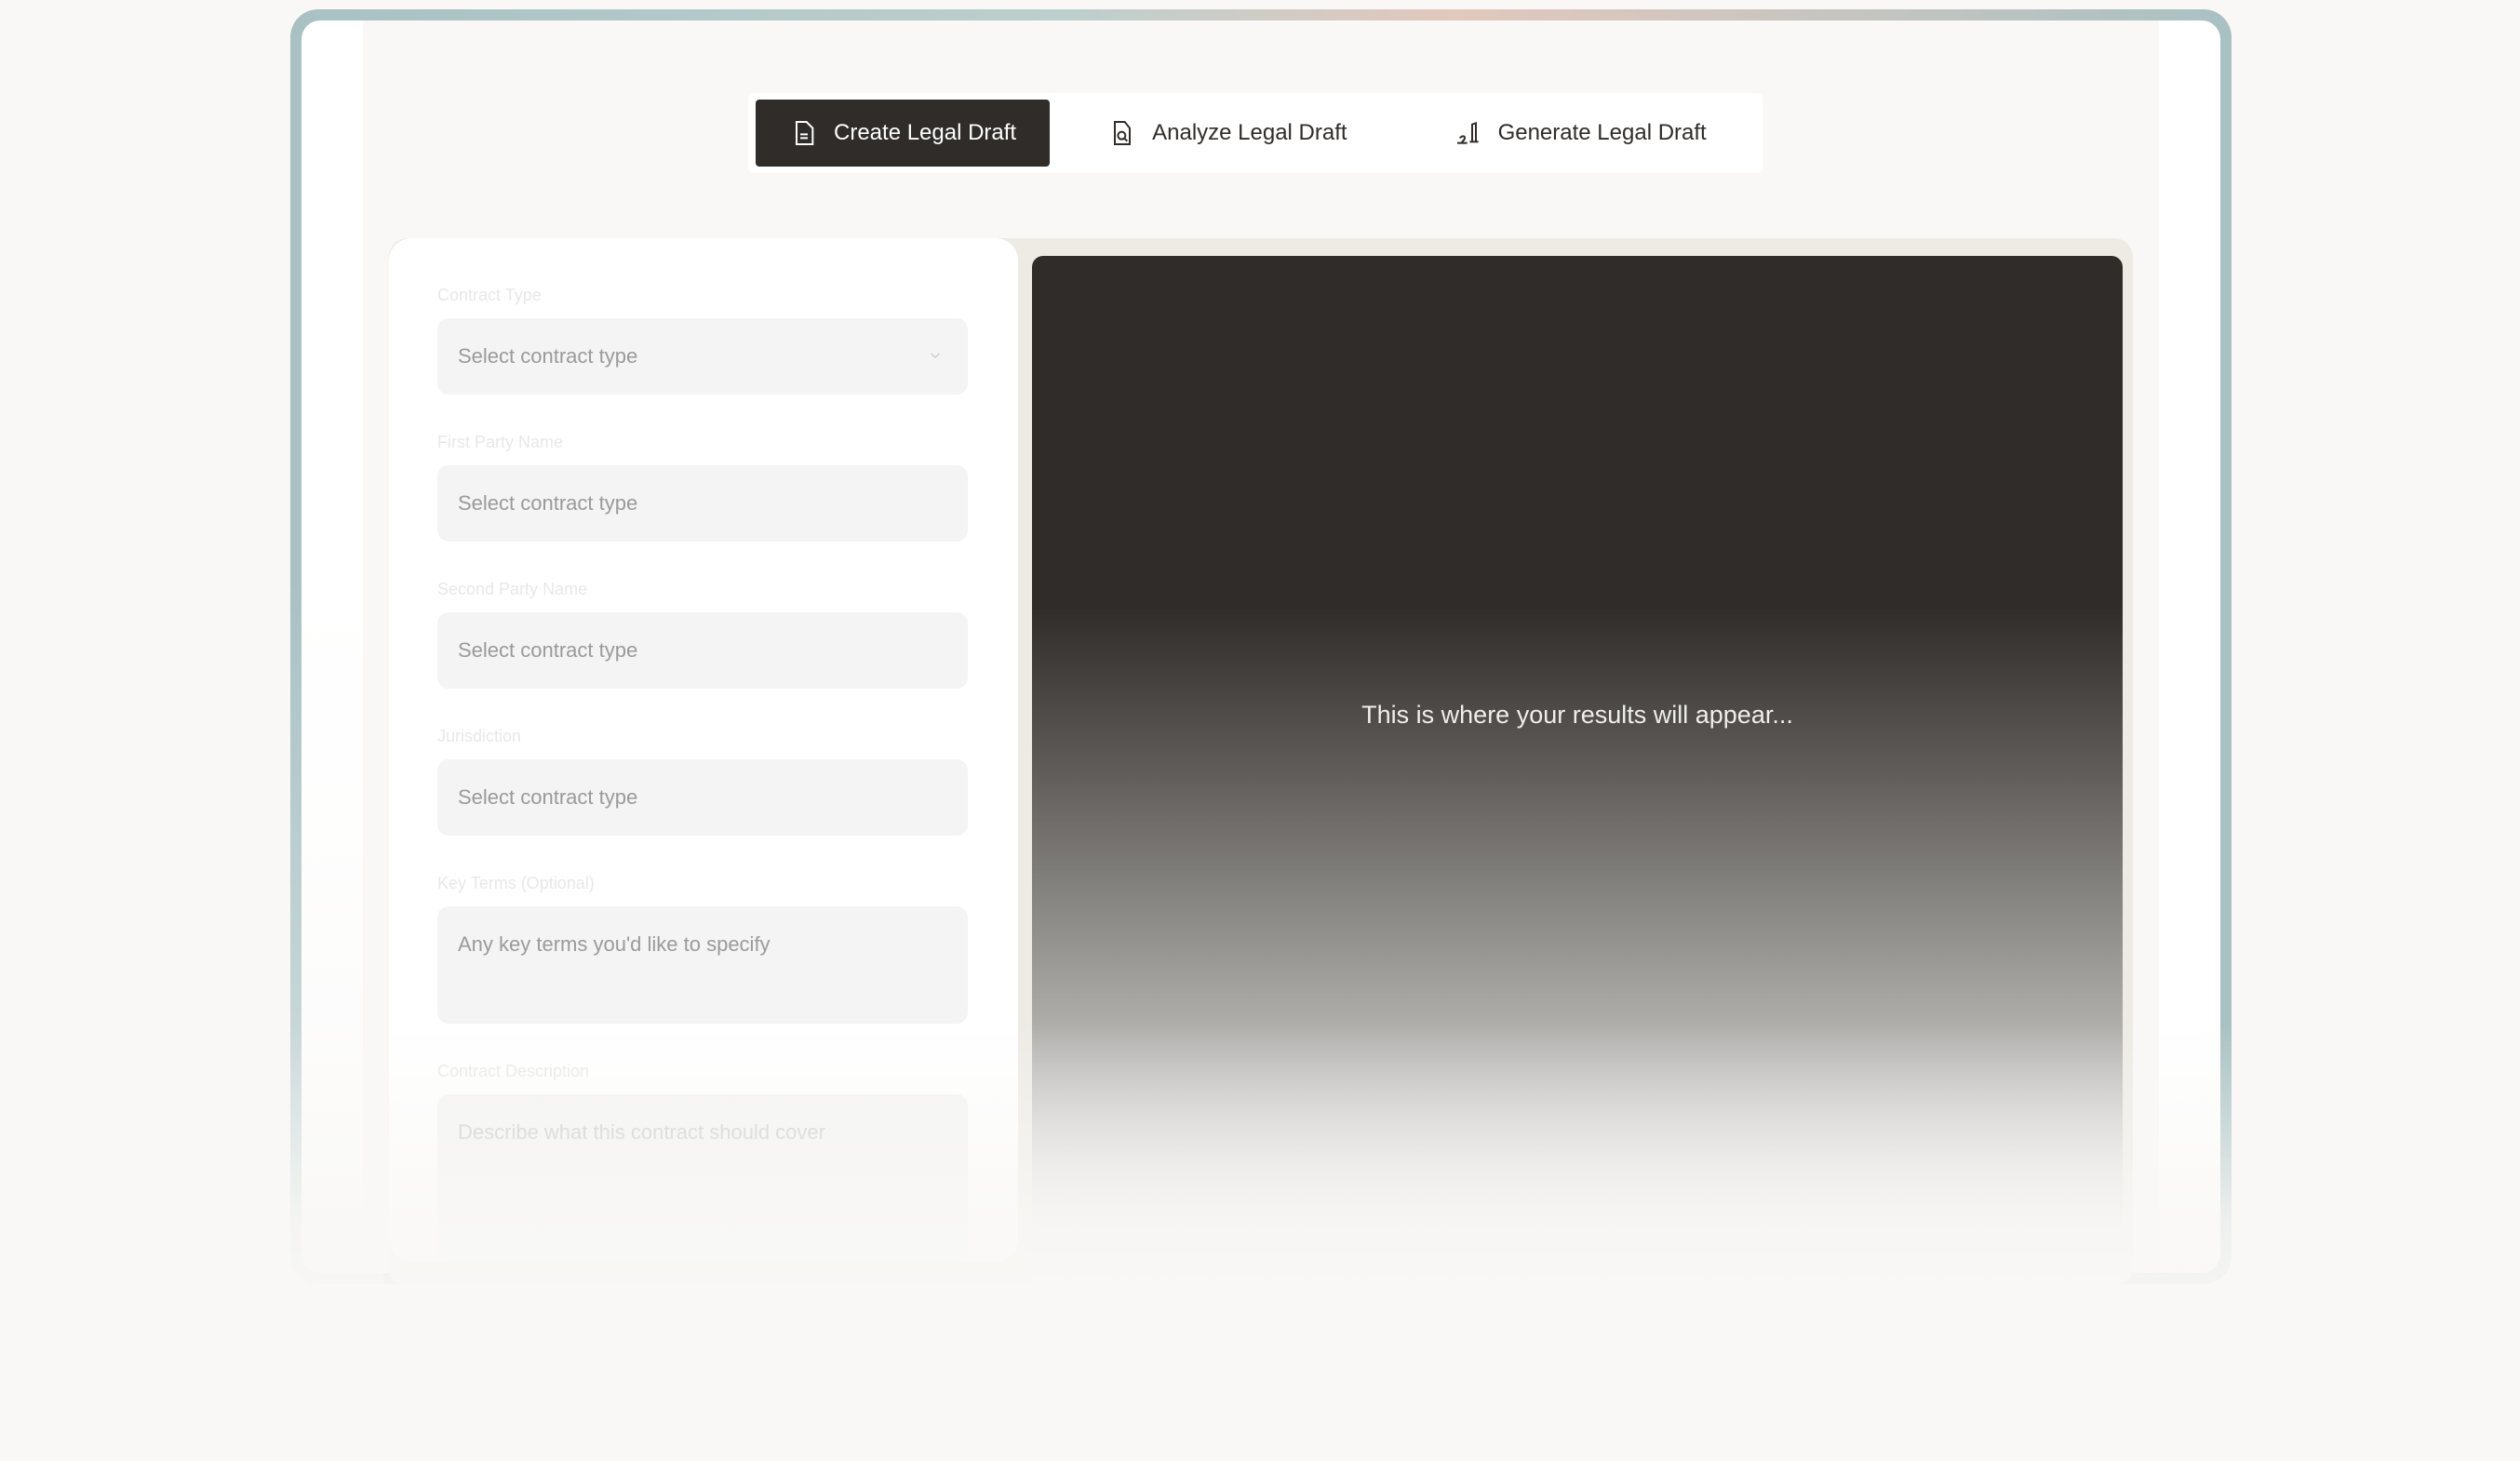 This screenshot has height=1461, width=2520. What do you see at coordinates (489, 295) in the screenshot?
I see `contract-type-label: Contract Type` at bounding box center [489, 295].